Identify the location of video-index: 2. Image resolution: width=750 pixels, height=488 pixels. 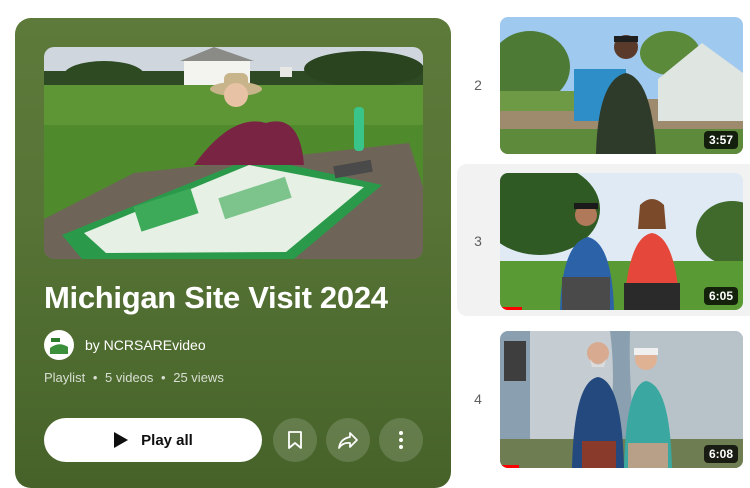
(478, 85).